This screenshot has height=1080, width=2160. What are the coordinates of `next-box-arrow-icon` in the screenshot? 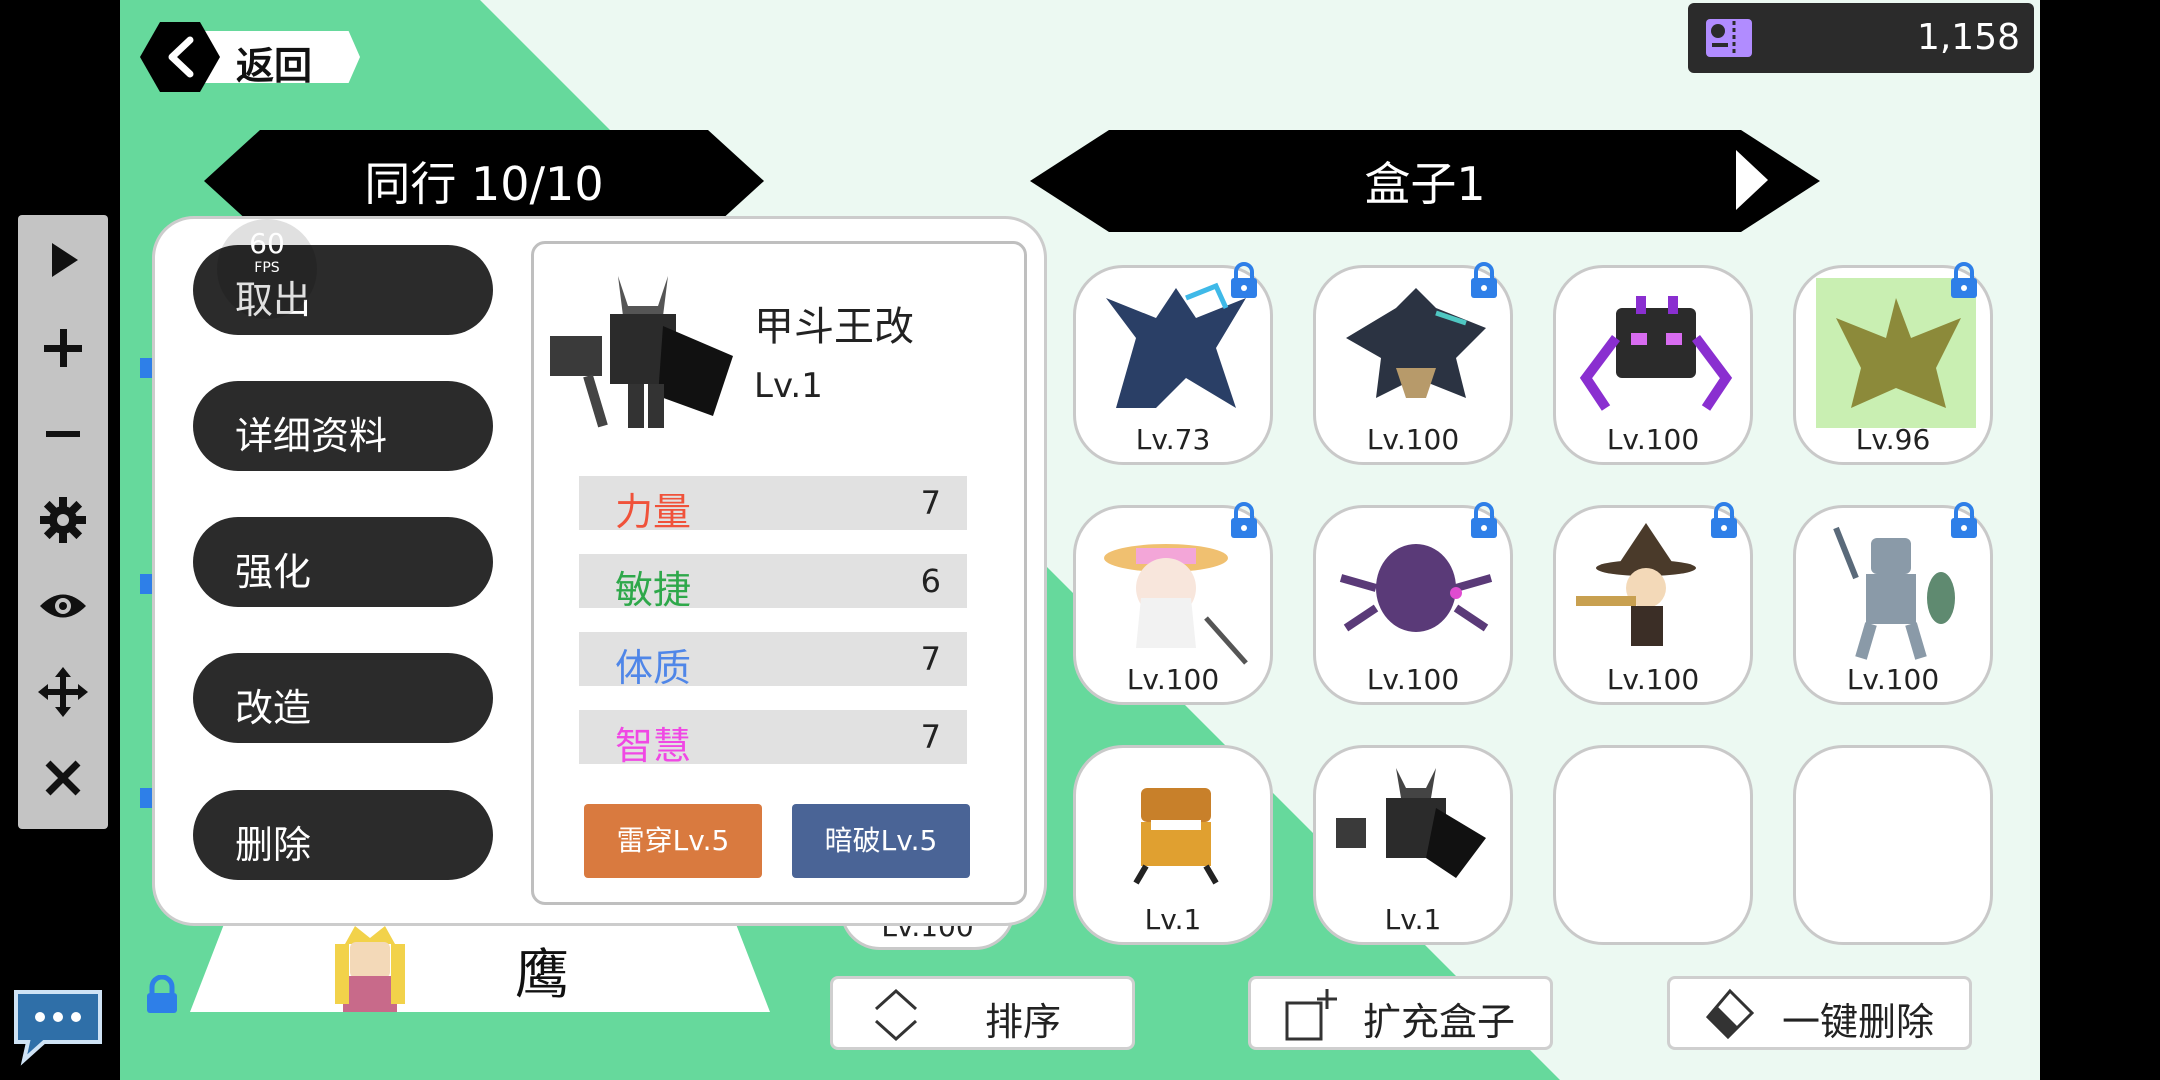 It's located at (1752, 180).